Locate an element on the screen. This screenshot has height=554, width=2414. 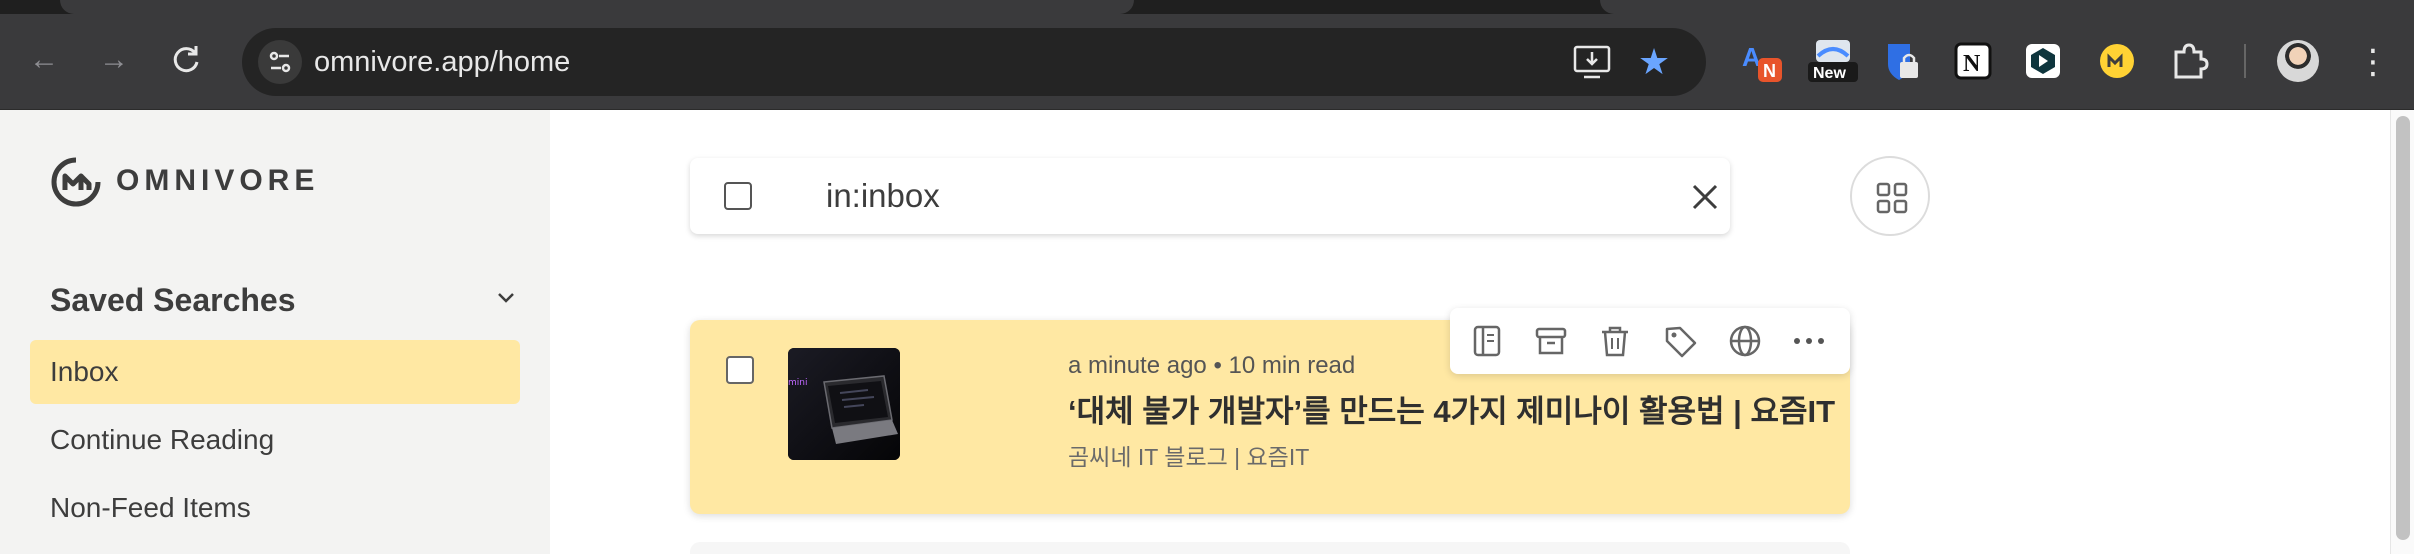
scrollbar-thumb is located at coordinates (2403, 328).